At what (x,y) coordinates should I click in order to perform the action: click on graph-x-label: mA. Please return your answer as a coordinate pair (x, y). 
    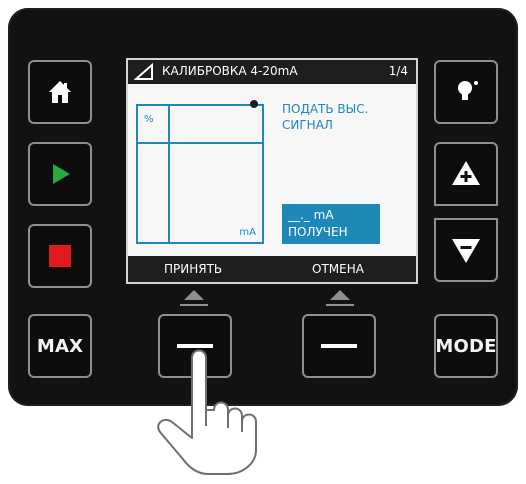
    Looking at the image, I should click on (247, 232).